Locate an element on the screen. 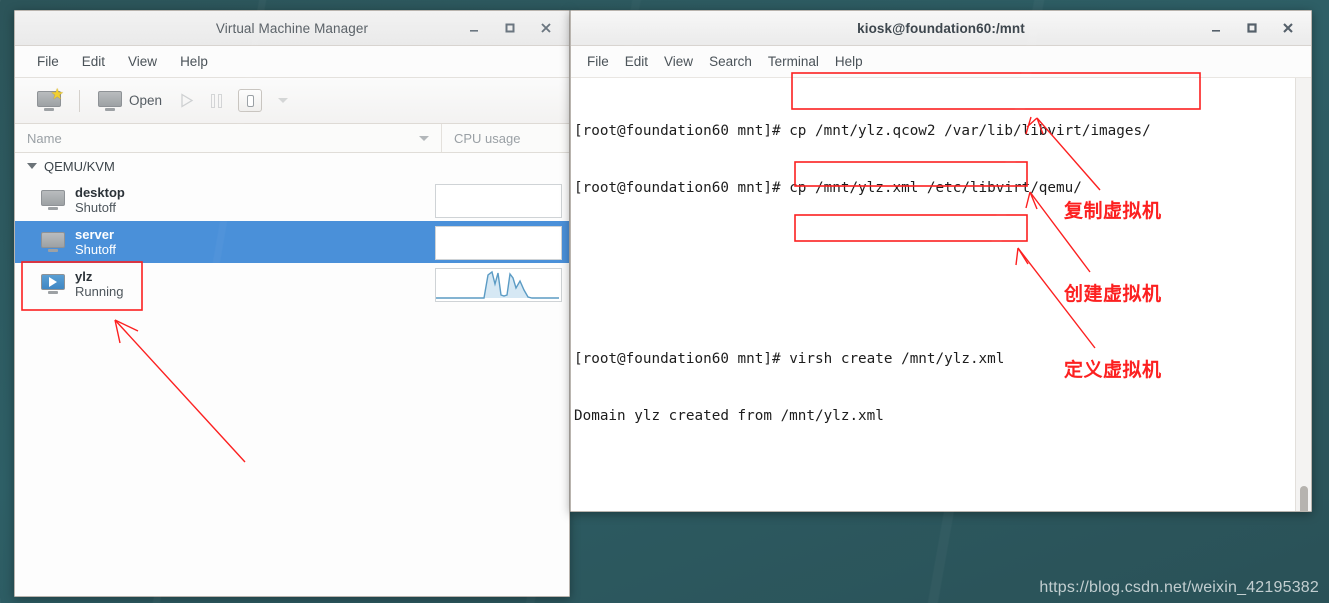 The height and width of the screenshot is (603, 1329). cpu-sparkline-active is located at coordinates (498, 285).